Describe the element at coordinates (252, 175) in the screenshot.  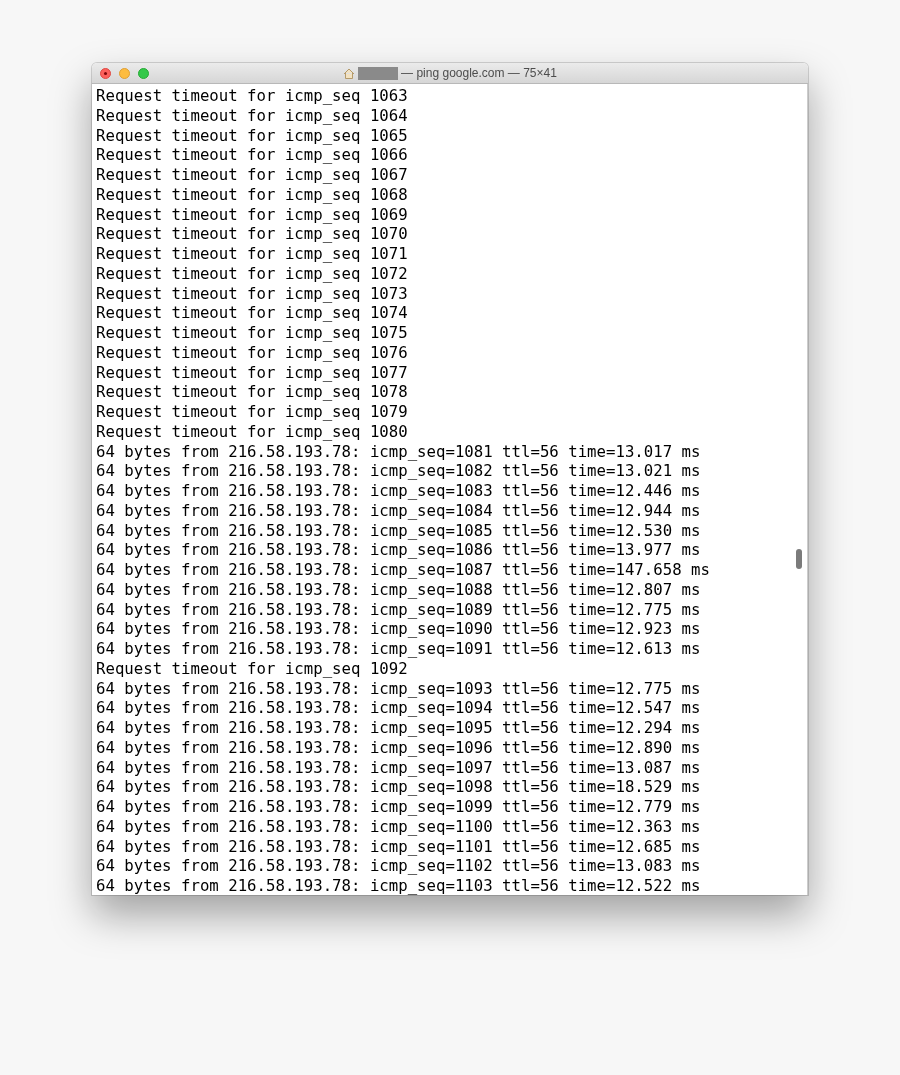
I see `terminal-line: Request timeout for icmp_seq 1067` at that location.